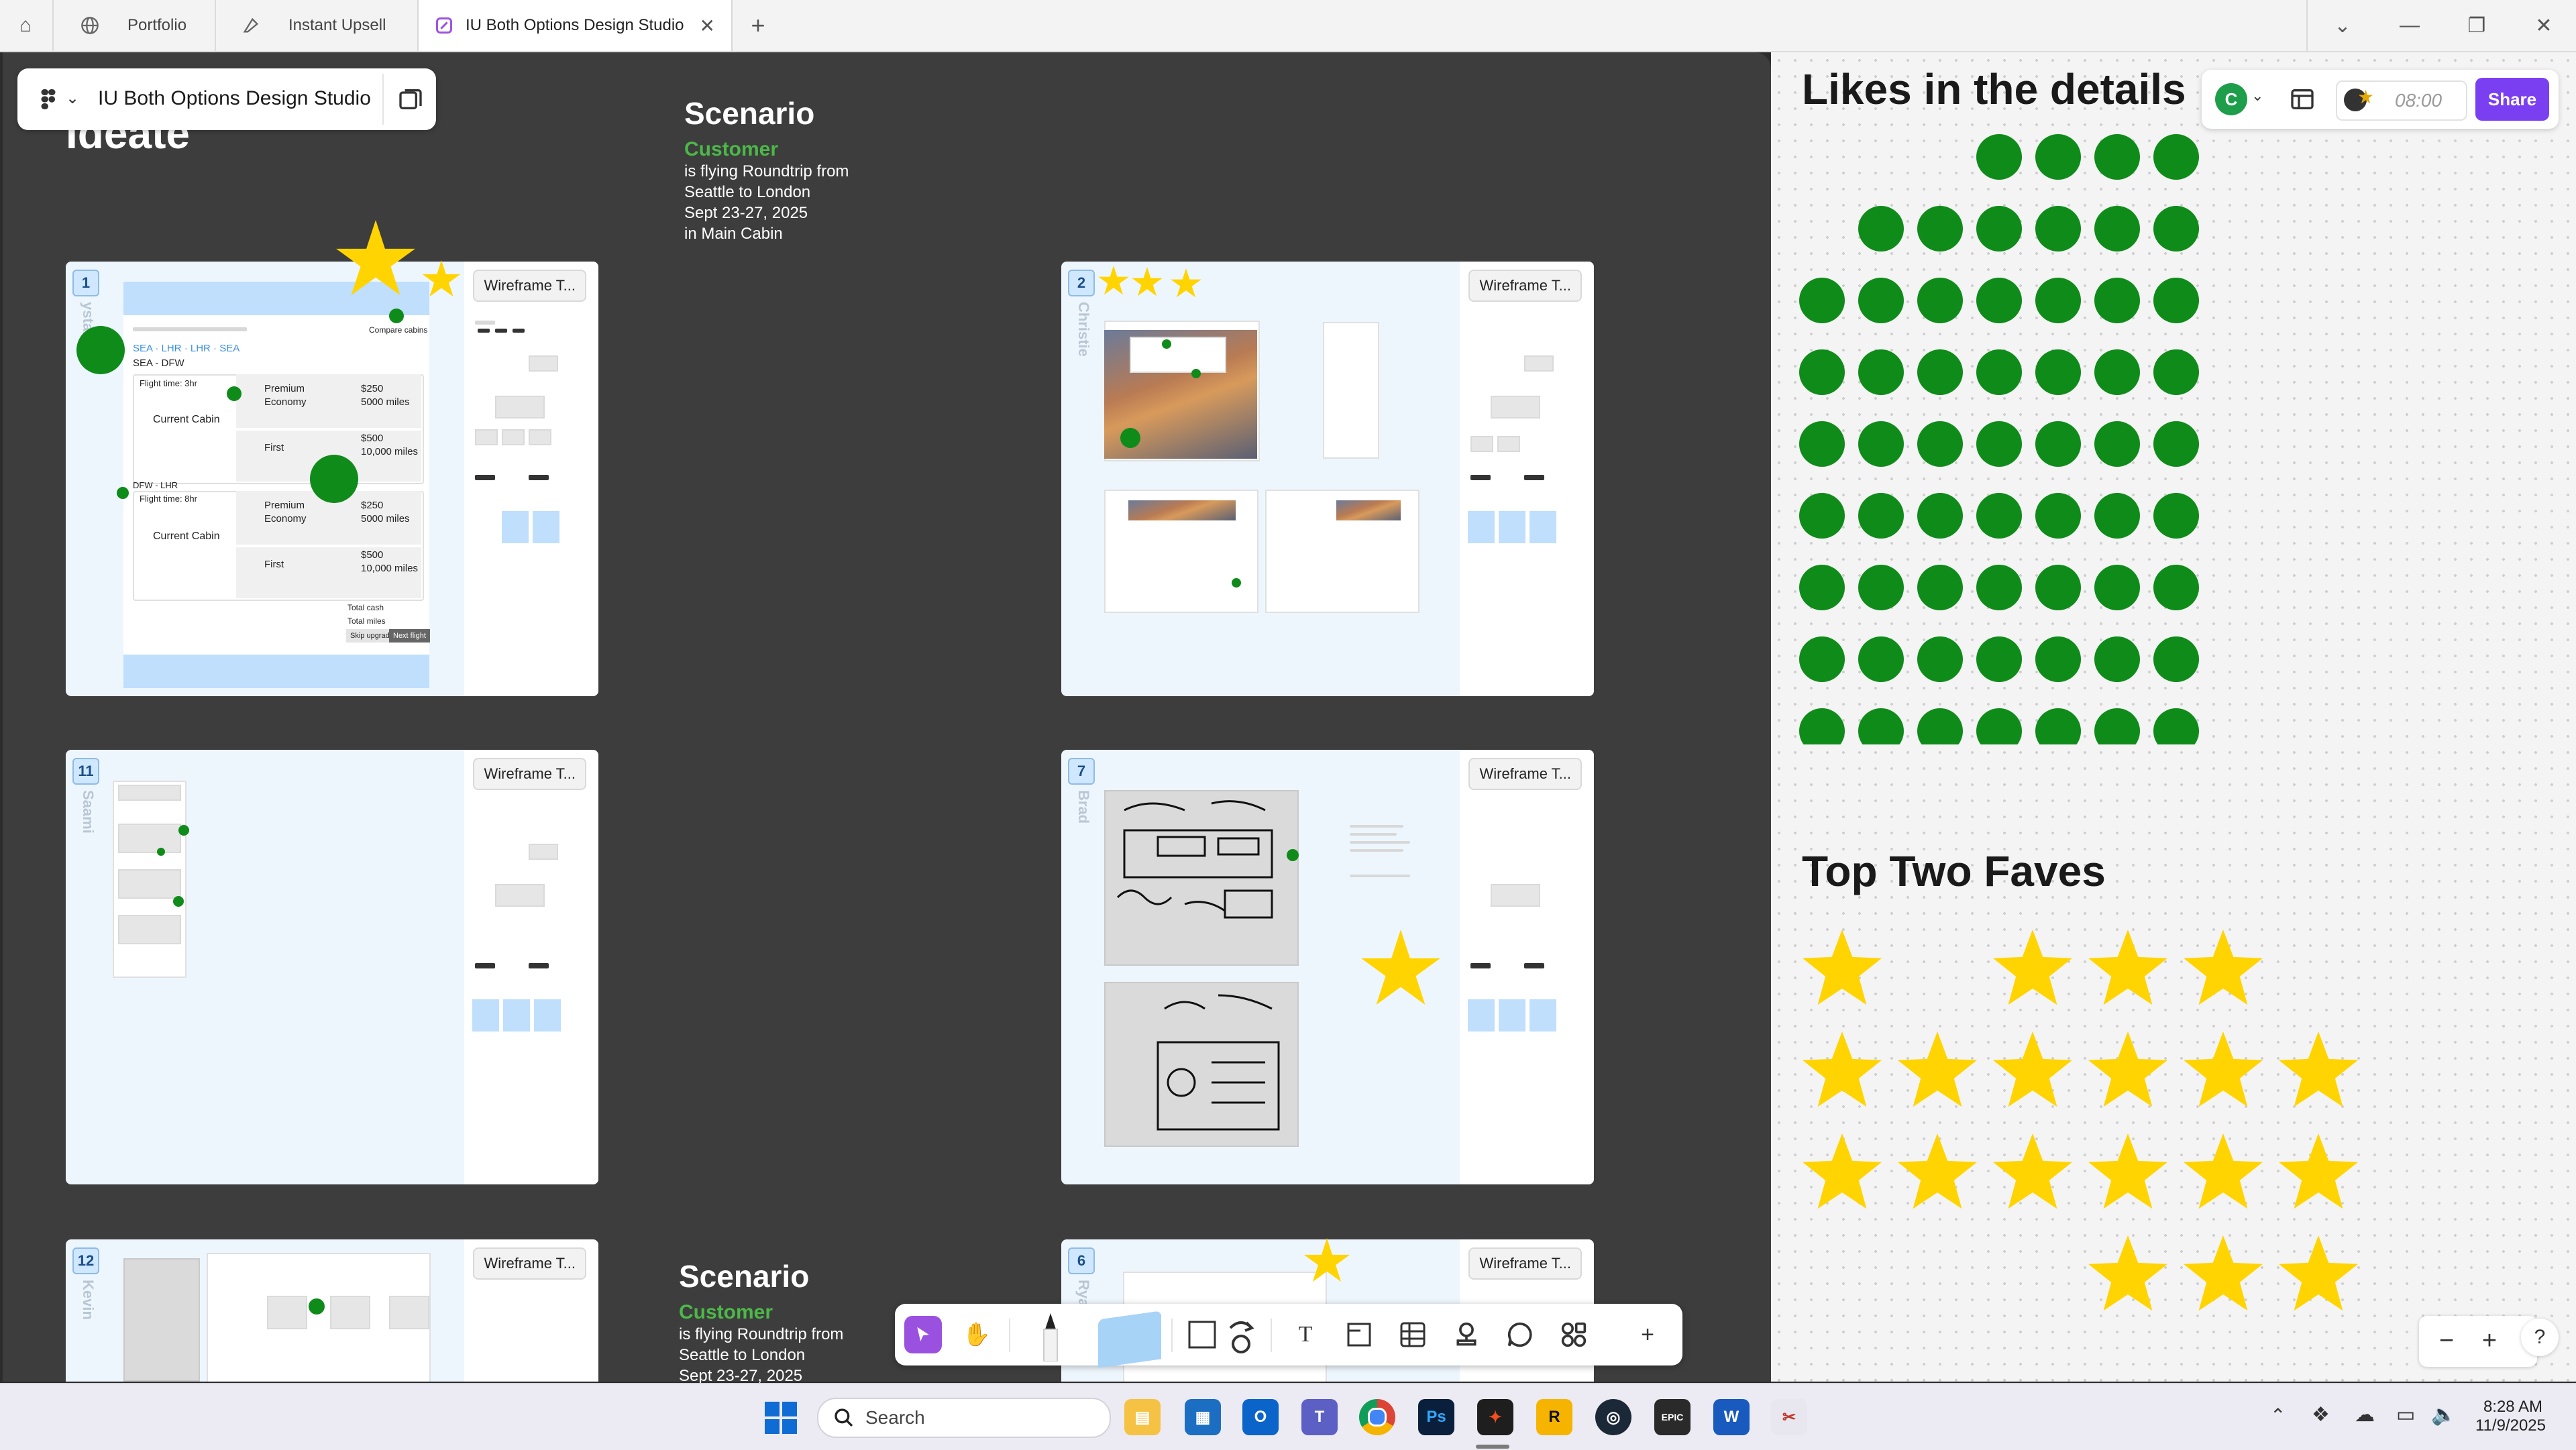  What do you see at coordinates (2365, 1415) in the screenshot?
I see `onedrive-icon: ☁` at bounding box center [2365, 1415].